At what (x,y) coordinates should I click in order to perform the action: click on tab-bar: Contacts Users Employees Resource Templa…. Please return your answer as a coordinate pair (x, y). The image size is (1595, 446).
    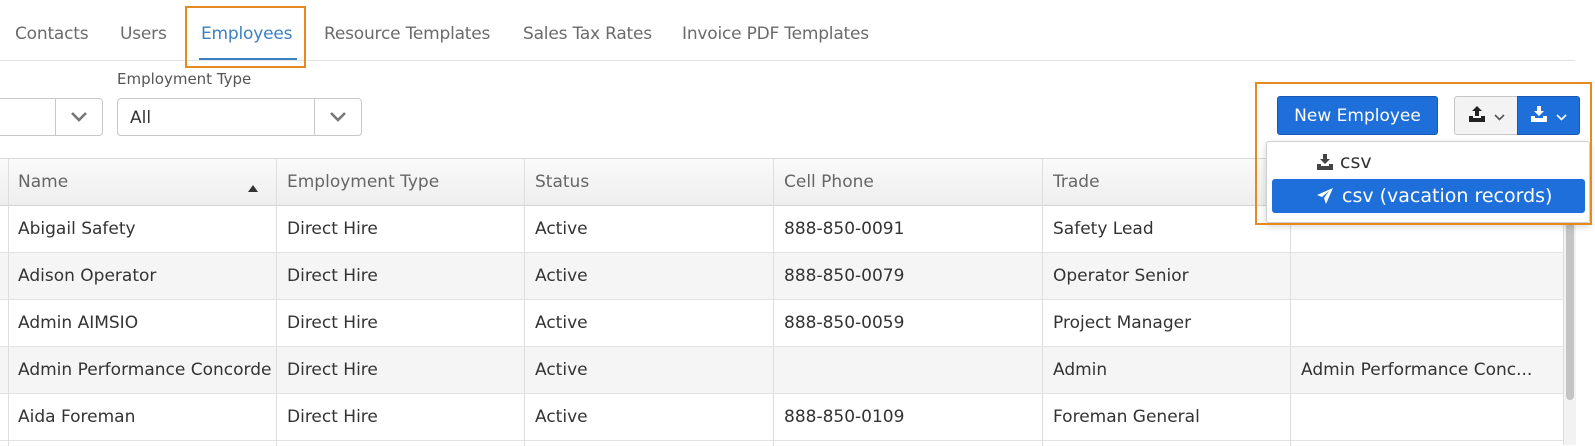
    Looking at the image, I should click on (787, 30).